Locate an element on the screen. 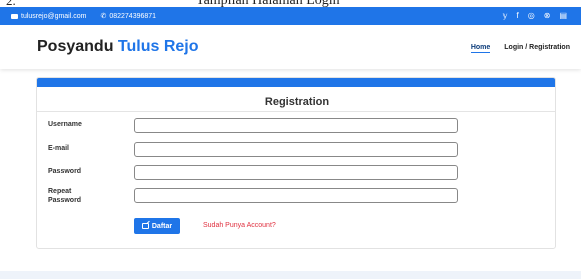 This screenshot has height=279, width=581. username-input is located at coordinates (296, 125).